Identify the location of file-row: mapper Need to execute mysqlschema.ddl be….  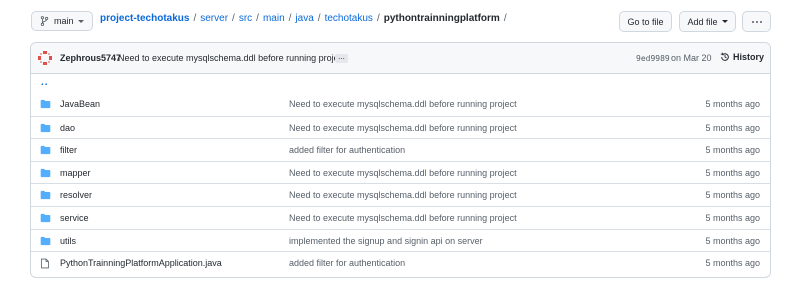
(400, 172).